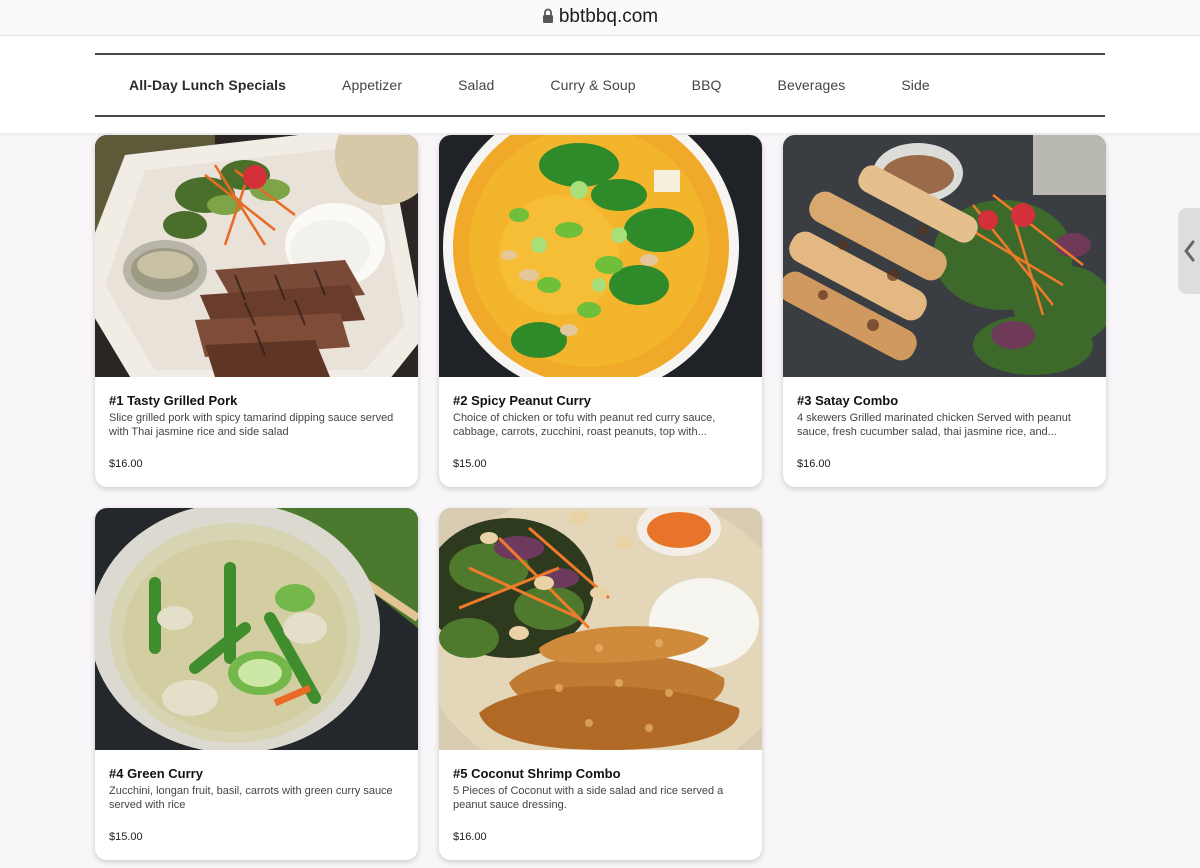  I want to click on tab-appetizer: Appetizer, so click(372, 85).